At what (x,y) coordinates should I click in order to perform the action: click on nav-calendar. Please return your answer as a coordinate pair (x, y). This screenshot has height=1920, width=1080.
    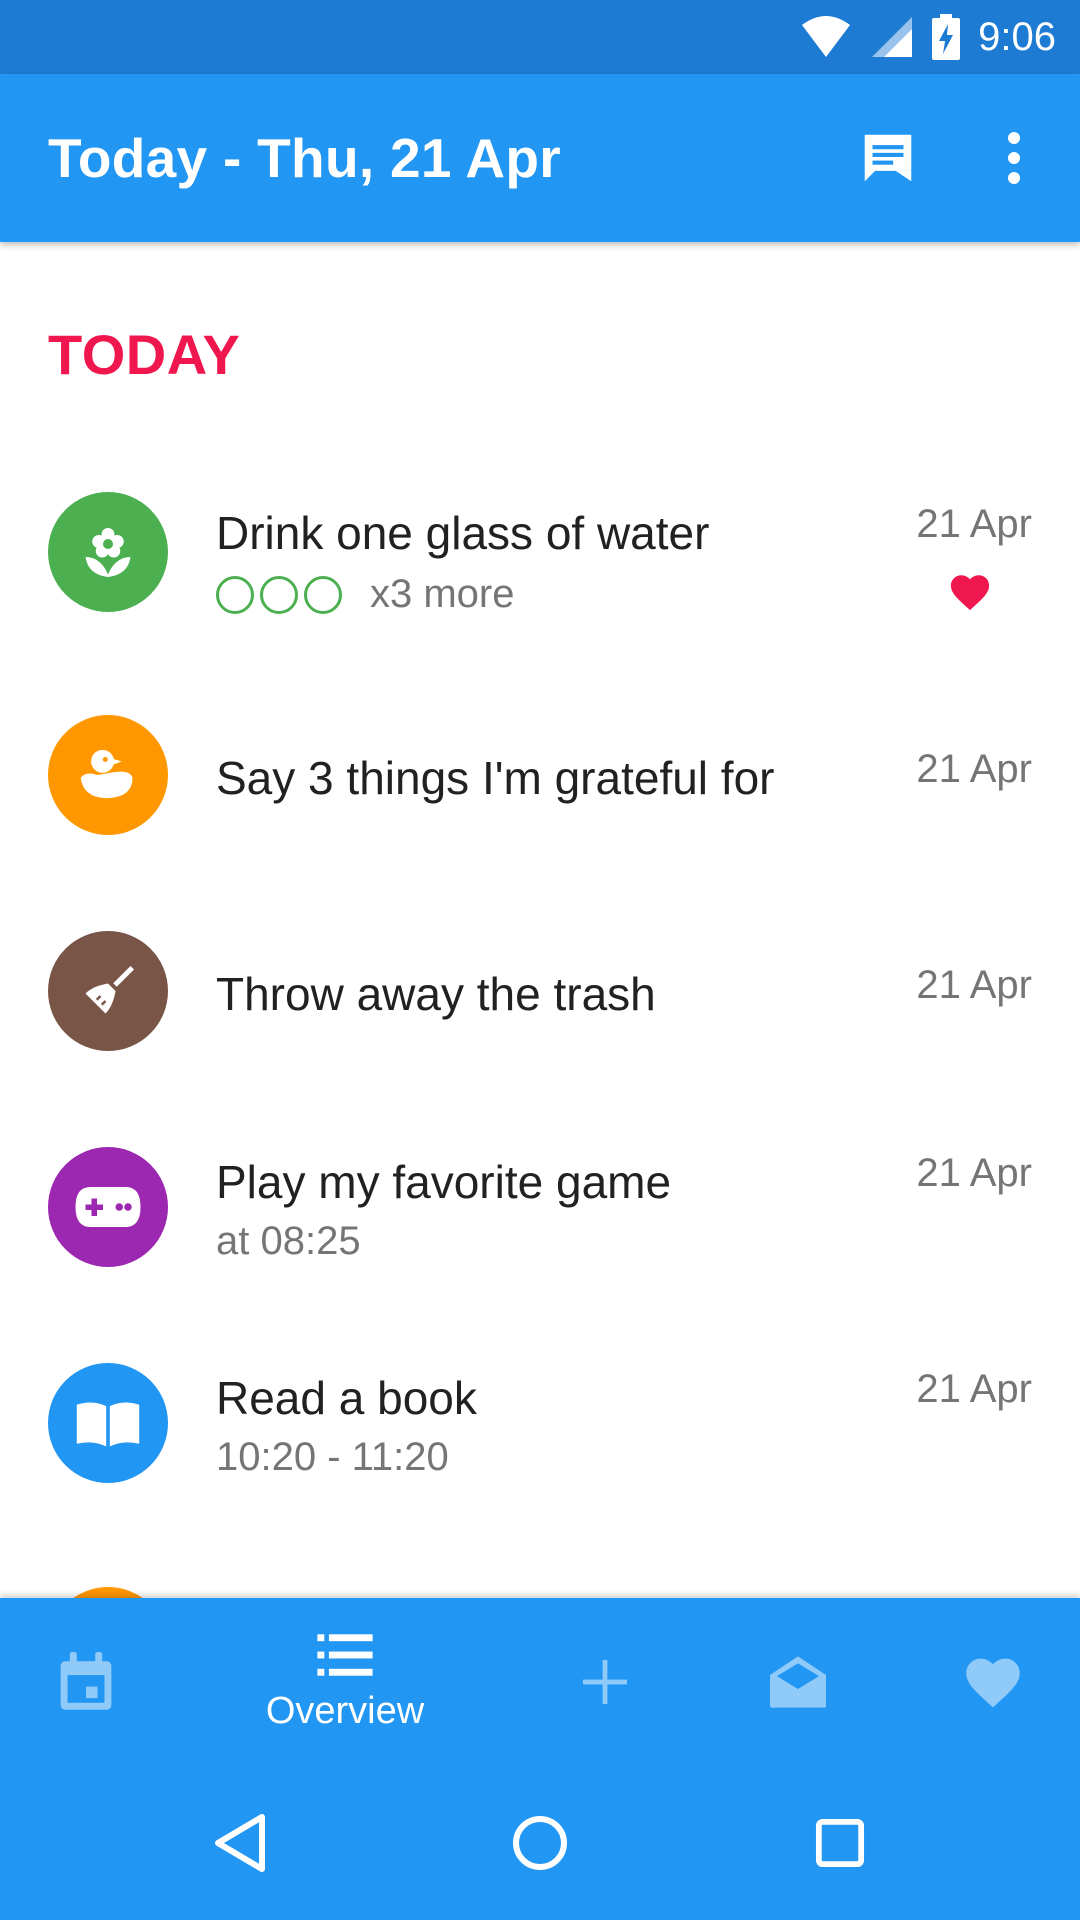
    Looking at the image, I should click on (86, 1682).